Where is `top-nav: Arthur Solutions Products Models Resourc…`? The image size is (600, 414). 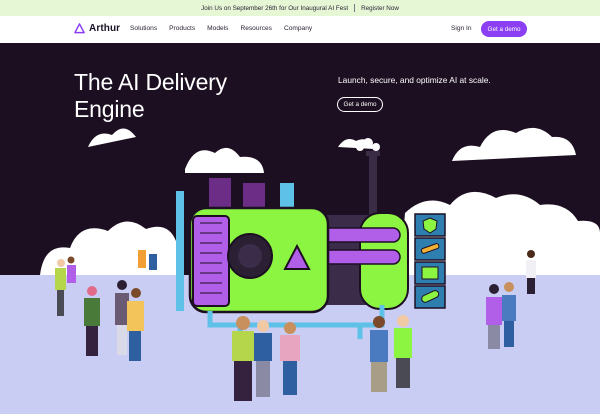
top-nav: Arthur Solutions Products Models Resourc… is located at coordinates (300, 29).